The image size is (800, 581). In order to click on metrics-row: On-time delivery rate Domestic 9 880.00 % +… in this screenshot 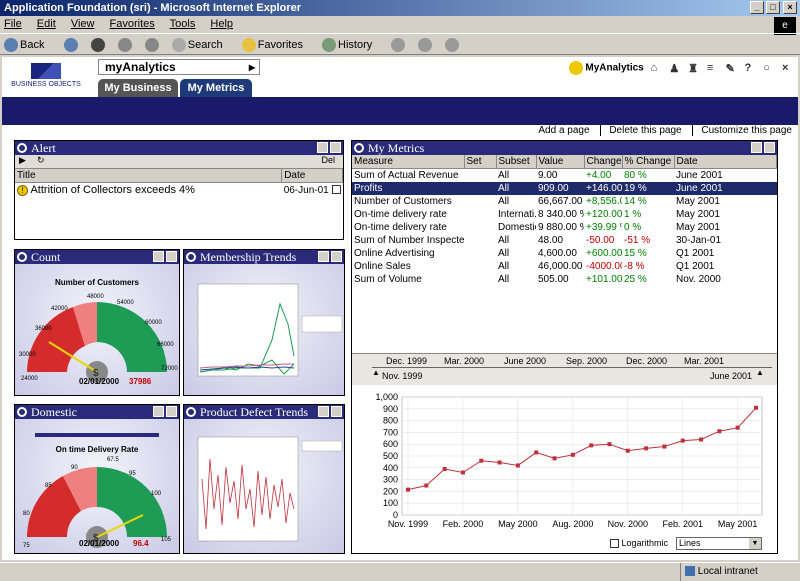, I will do `click(564, 227)`.